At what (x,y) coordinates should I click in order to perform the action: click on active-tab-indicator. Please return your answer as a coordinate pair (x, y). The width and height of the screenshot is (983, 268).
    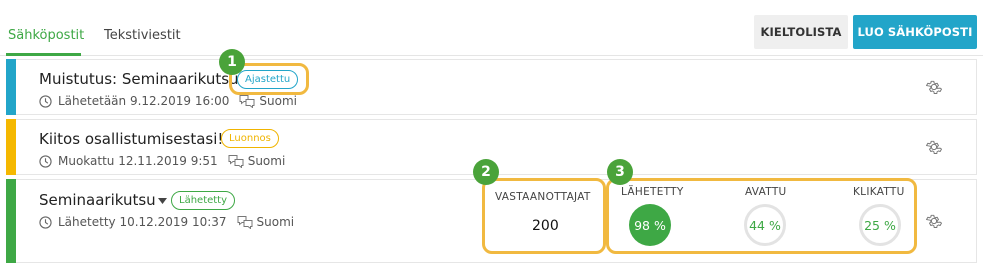
    Looking at the image, I should click on (43, 54).